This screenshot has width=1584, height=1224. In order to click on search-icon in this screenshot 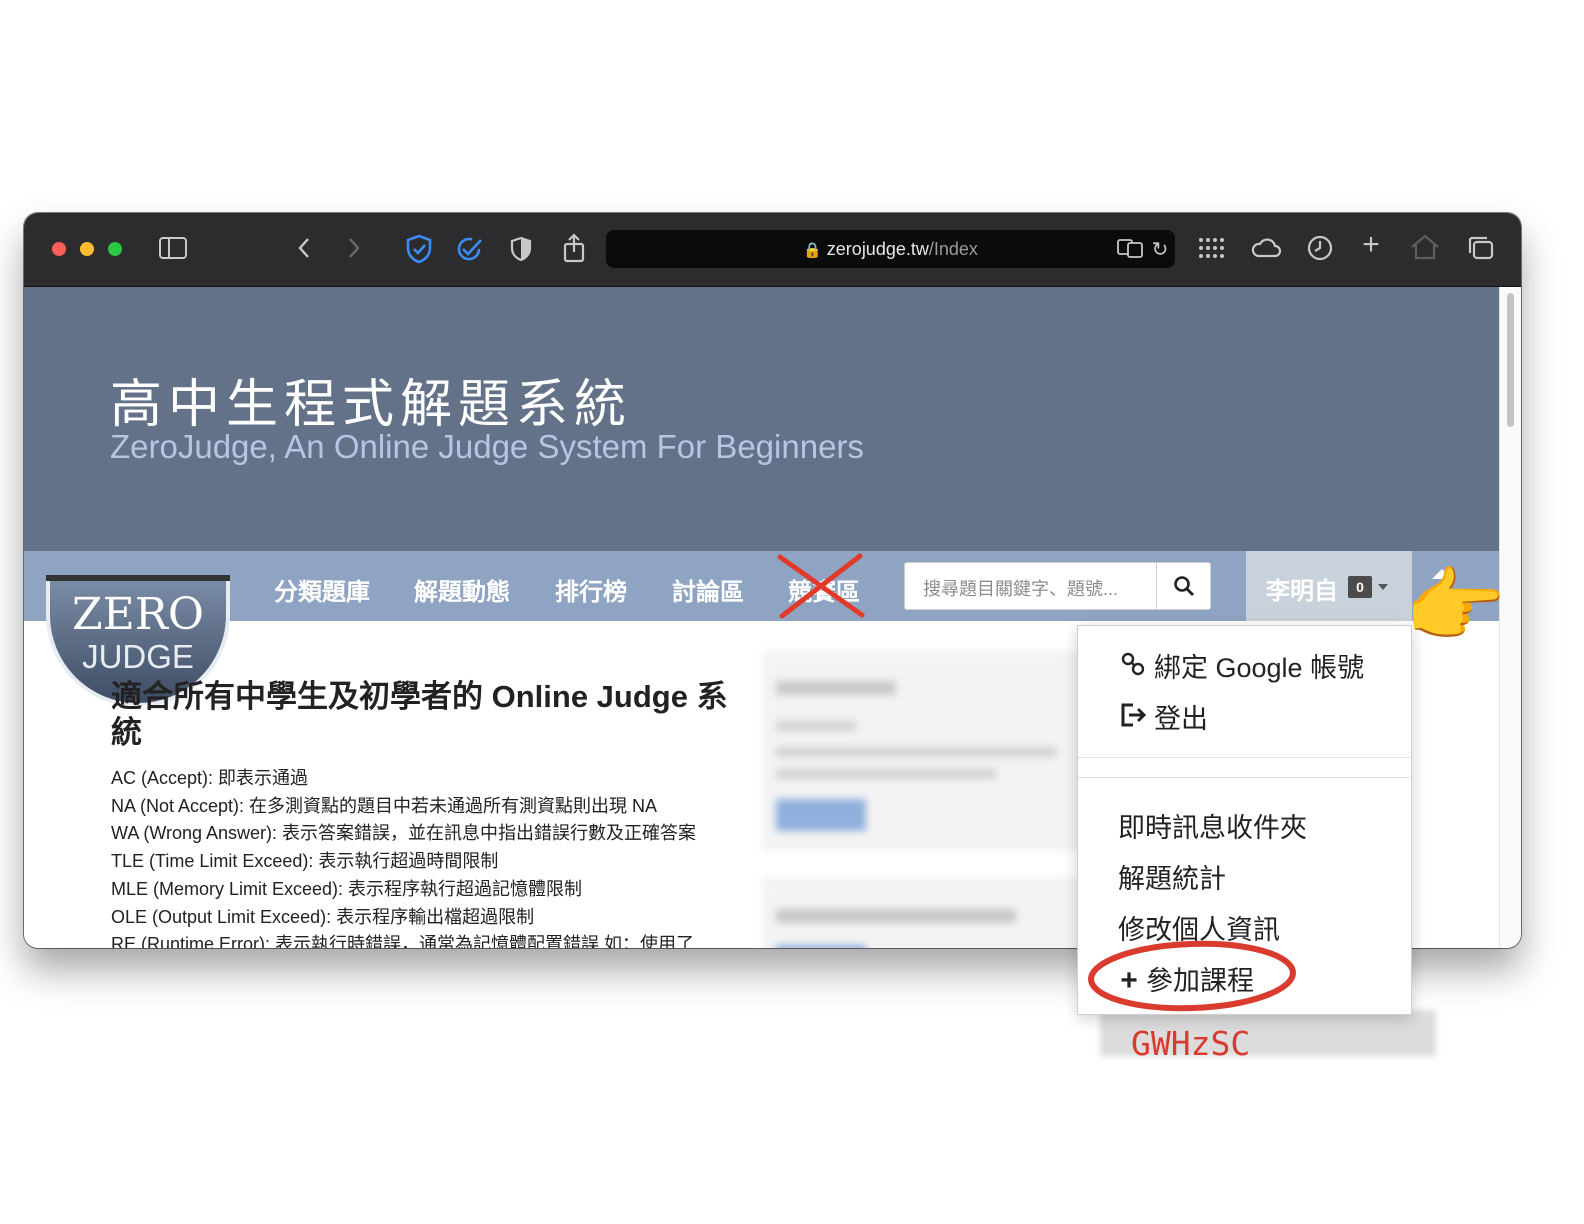, I will do `click(1184, 586)`.